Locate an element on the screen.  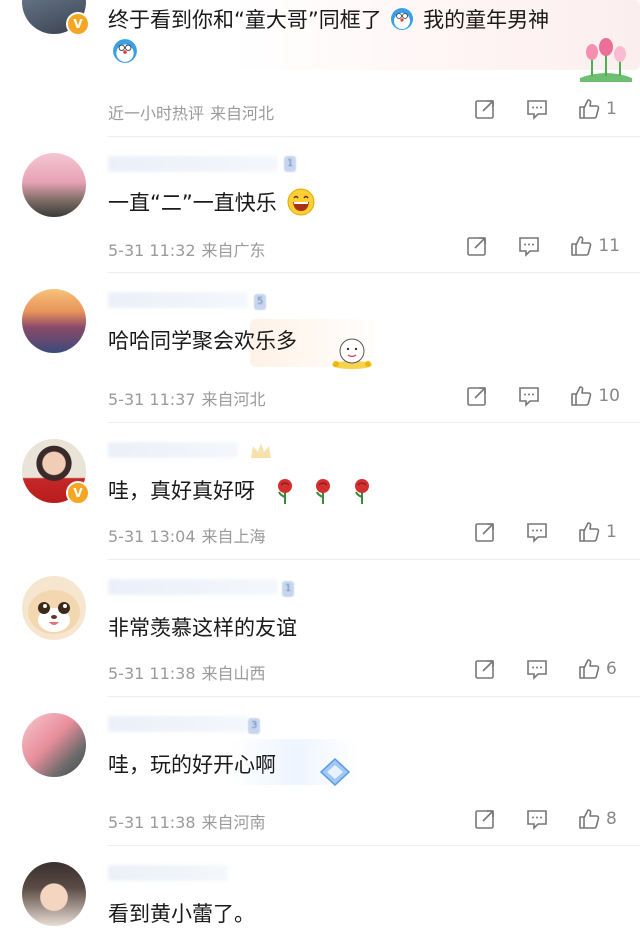
comment-text-part2: 我的童年男神 is located at coordinates (486, 20).